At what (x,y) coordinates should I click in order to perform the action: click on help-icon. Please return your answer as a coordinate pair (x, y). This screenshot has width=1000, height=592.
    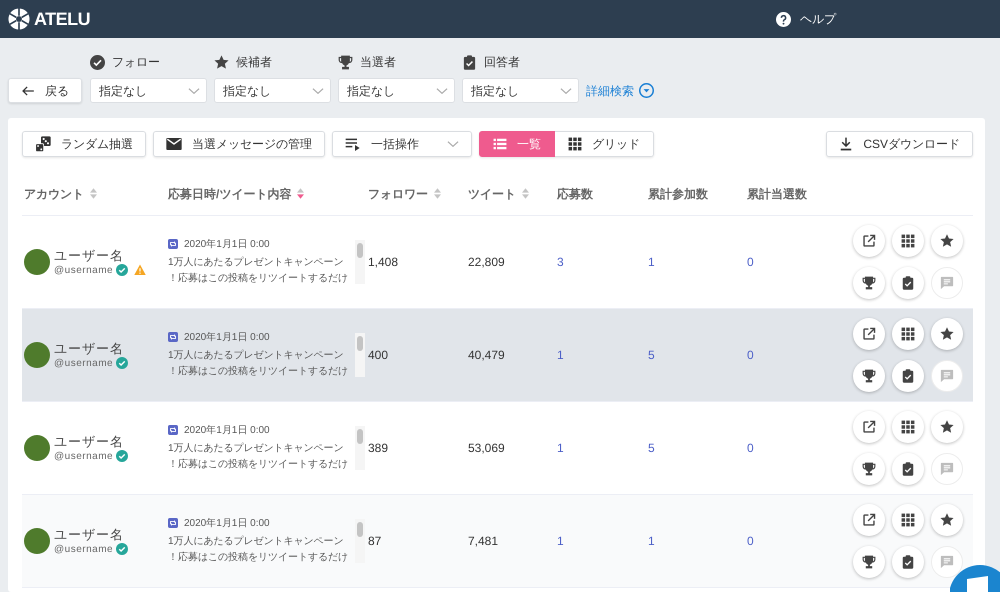
    Looking at the image, I should click on (783, 19).